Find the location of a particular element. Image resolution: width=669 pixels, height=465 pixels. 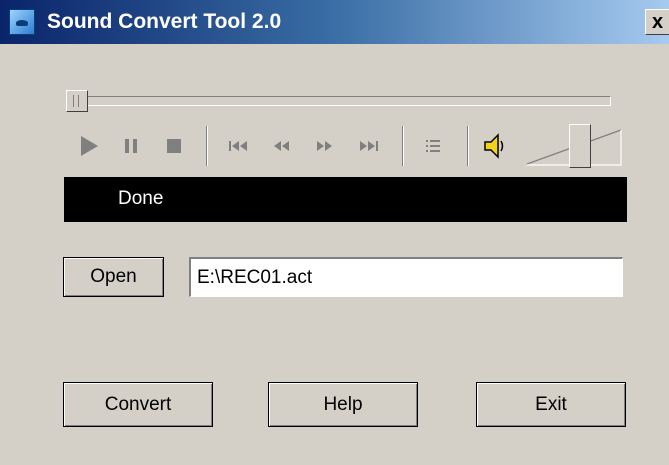

stop-icon is located at coordinates (174, 146).